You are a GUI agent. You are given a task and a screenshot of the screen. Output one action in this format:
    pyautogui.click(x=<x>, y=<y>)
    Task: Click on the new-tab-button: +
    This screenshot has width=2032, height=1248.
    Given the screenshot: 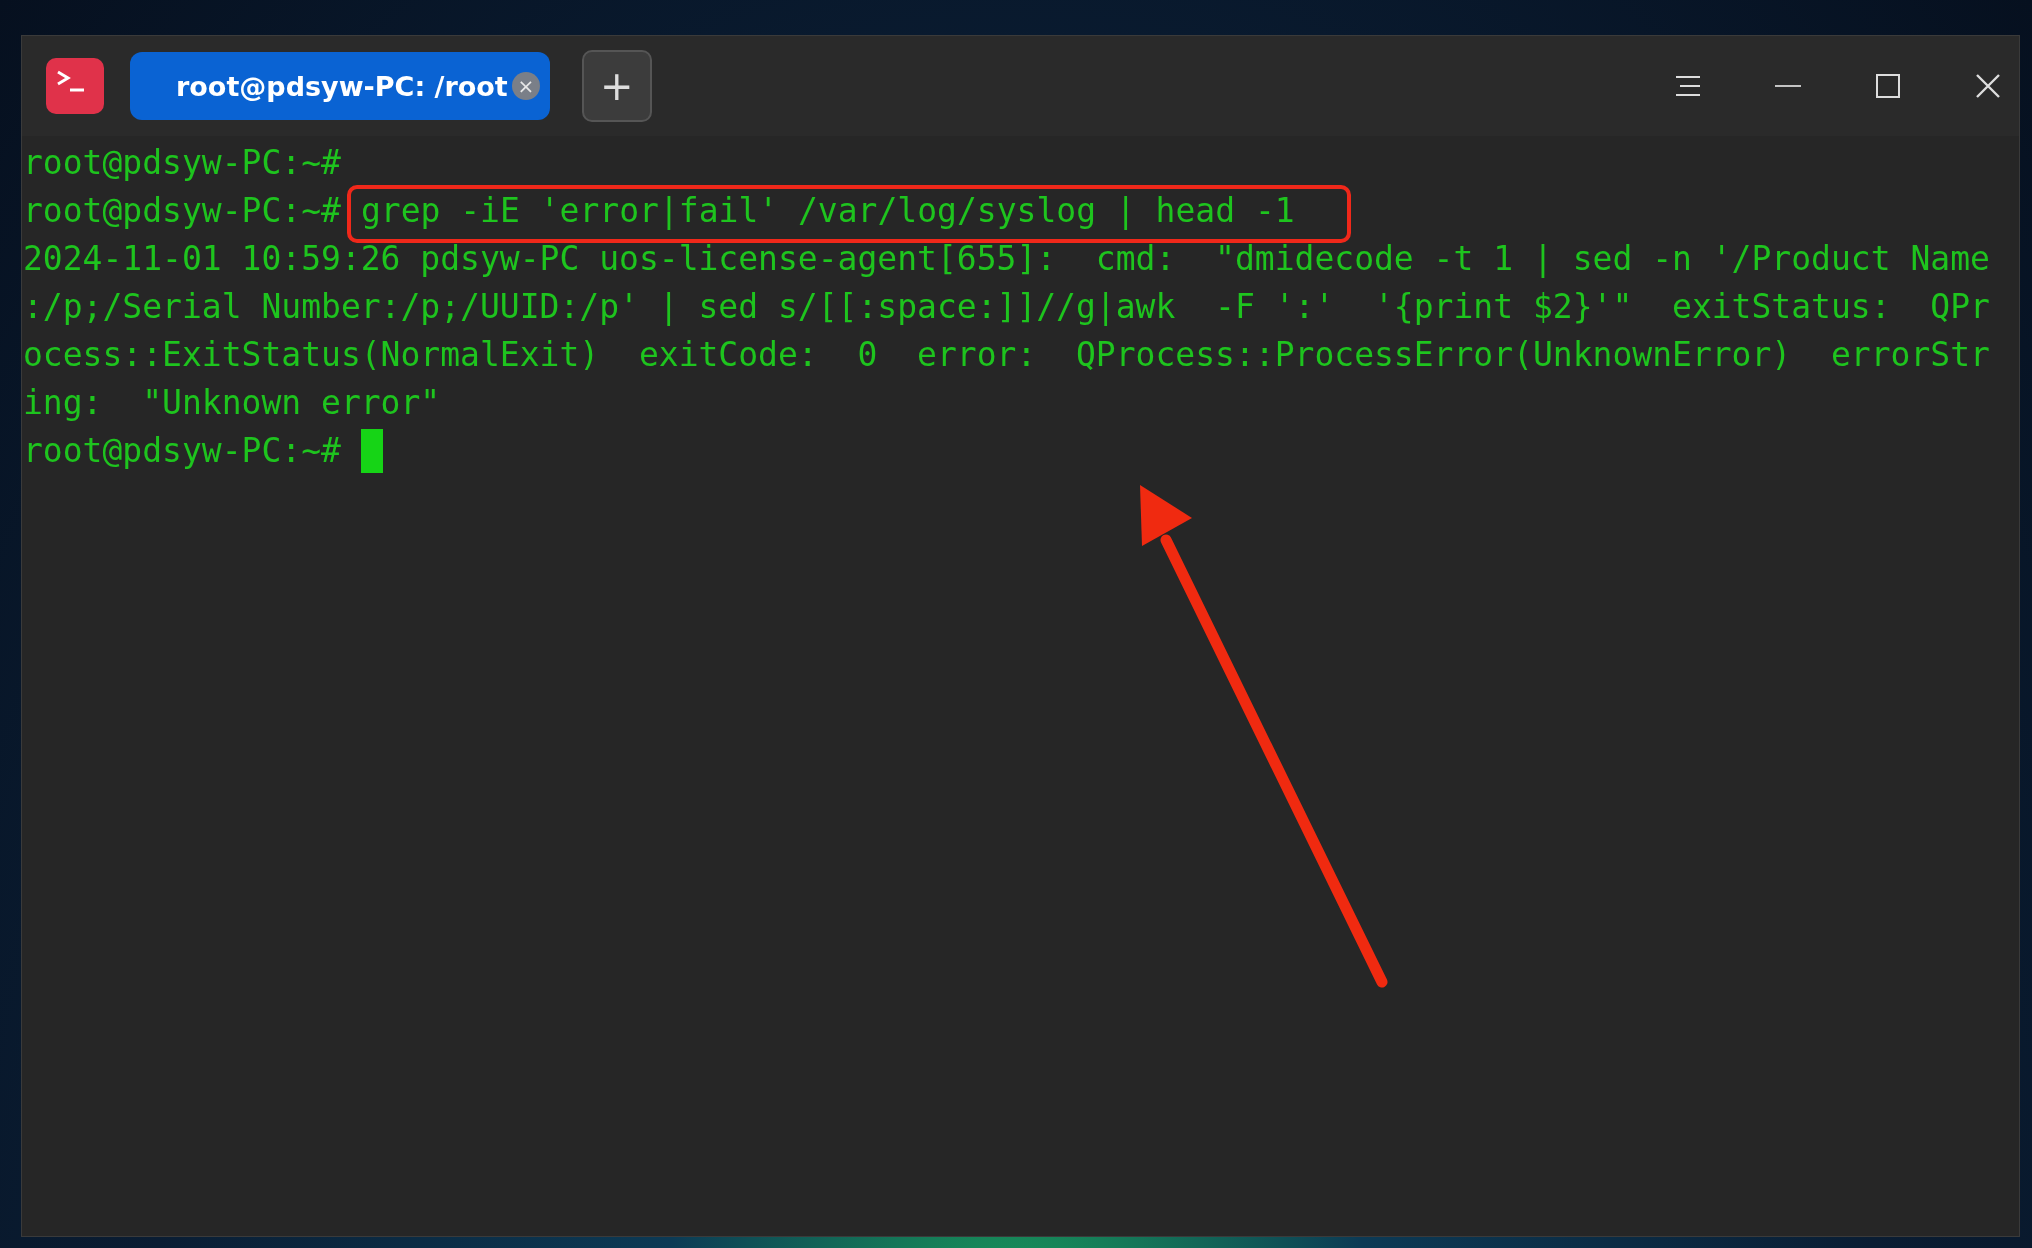 What is the action you would take?
    pyautogui.click(x=616, y=86)
    